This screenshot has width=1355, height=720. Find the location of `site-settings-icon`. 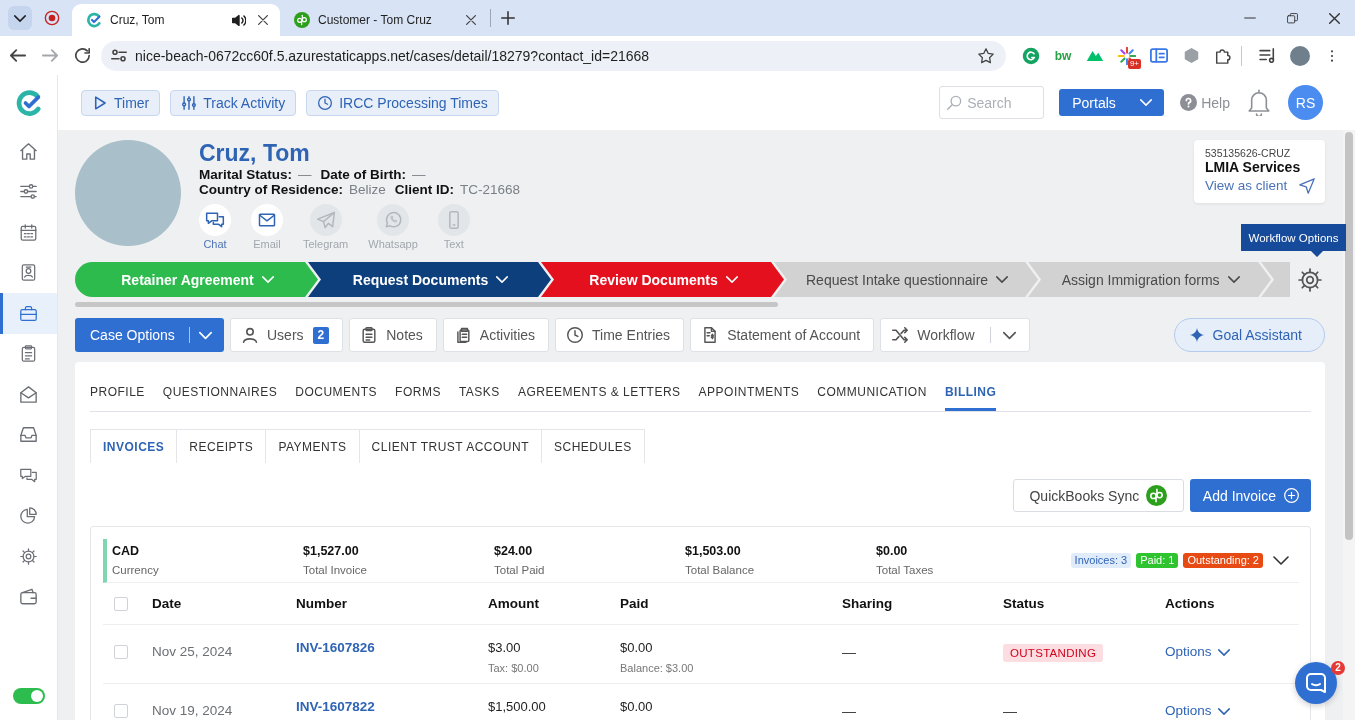

site-settings-icon is located at coordinates (119, 55).